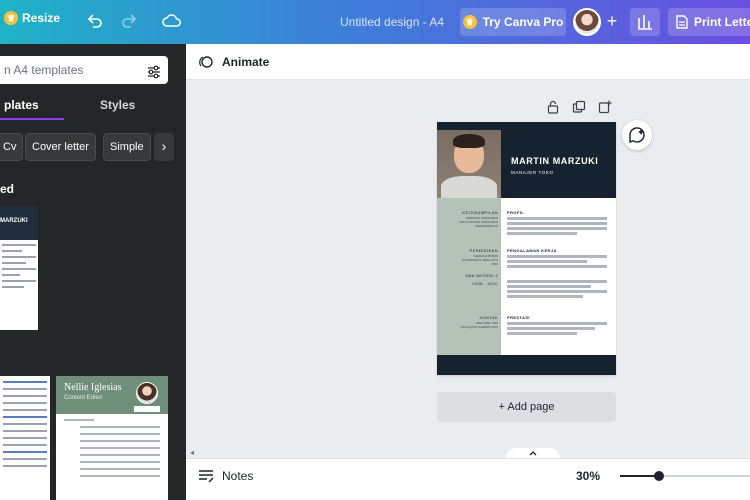  I want to click on duplicate-page-icon, so click(579, 107).